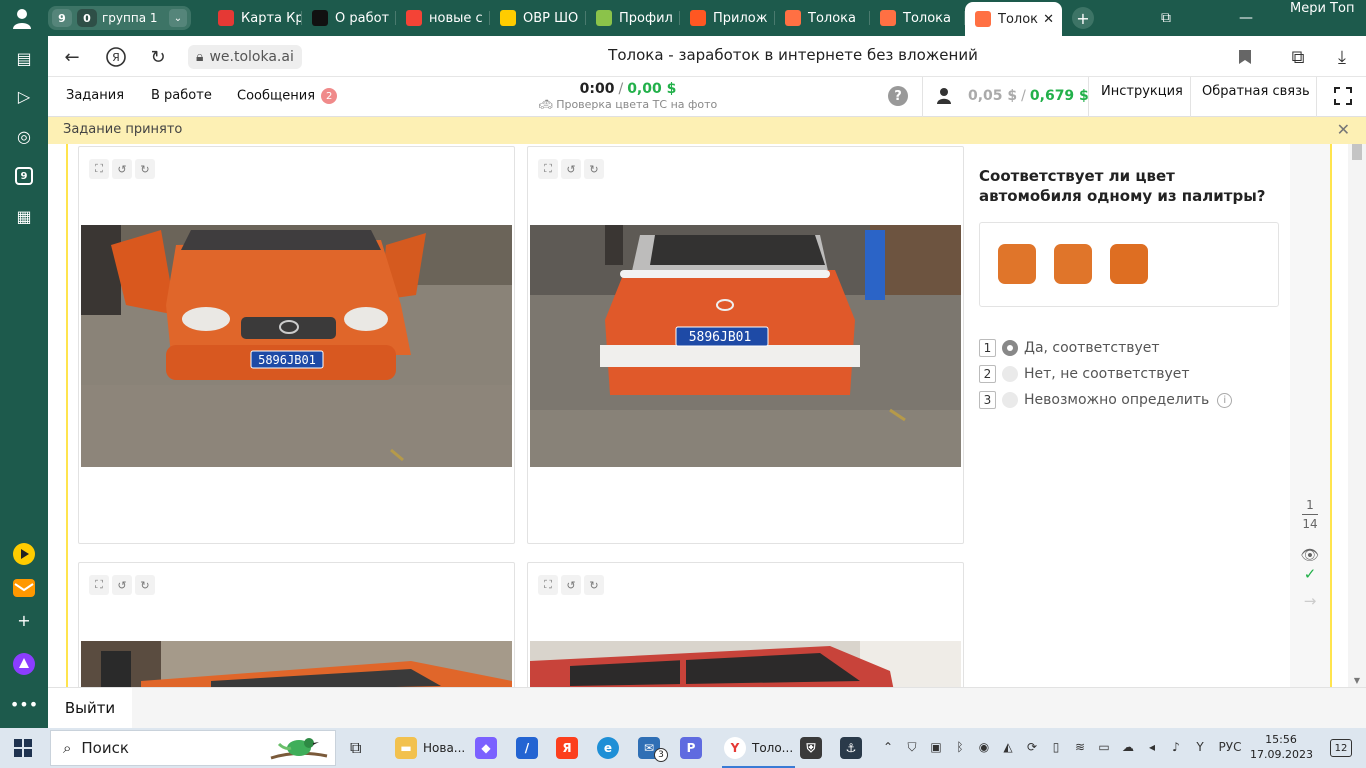 This screenshot has width=1366, height=768. I want to click on minimize-icon: —, so click(1246, 18).